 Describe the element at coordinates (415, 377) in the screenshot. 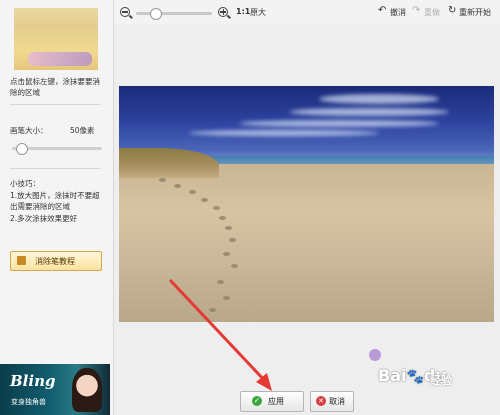

I see `paw-icon: 🐾` at that location.